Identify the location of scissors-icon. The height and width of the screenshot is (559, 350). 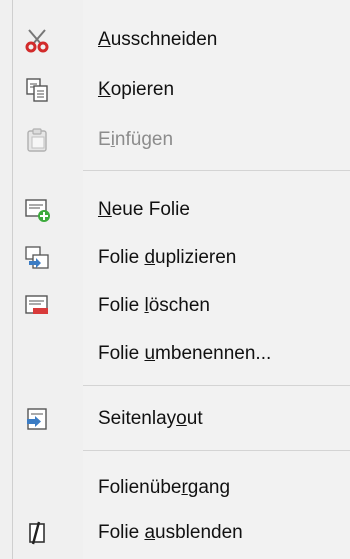
(37, 41).